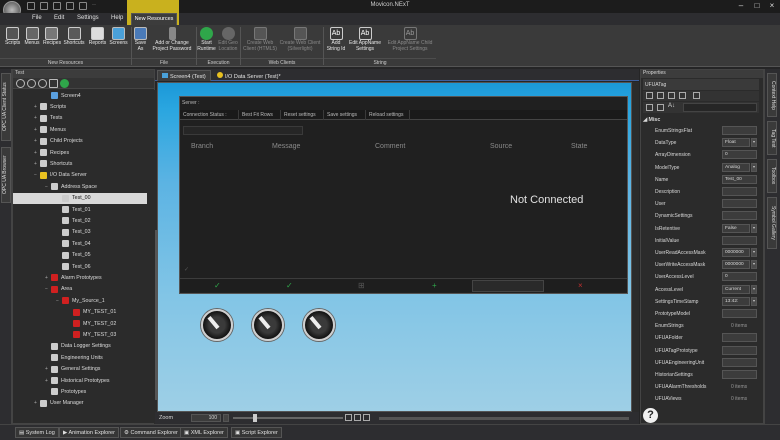 The image size is (780, 440). Describe the element at coordinates (89, 432) in the screenshot. I see `tab-animation-explorer: ▶ Animation Explorer` at that location.